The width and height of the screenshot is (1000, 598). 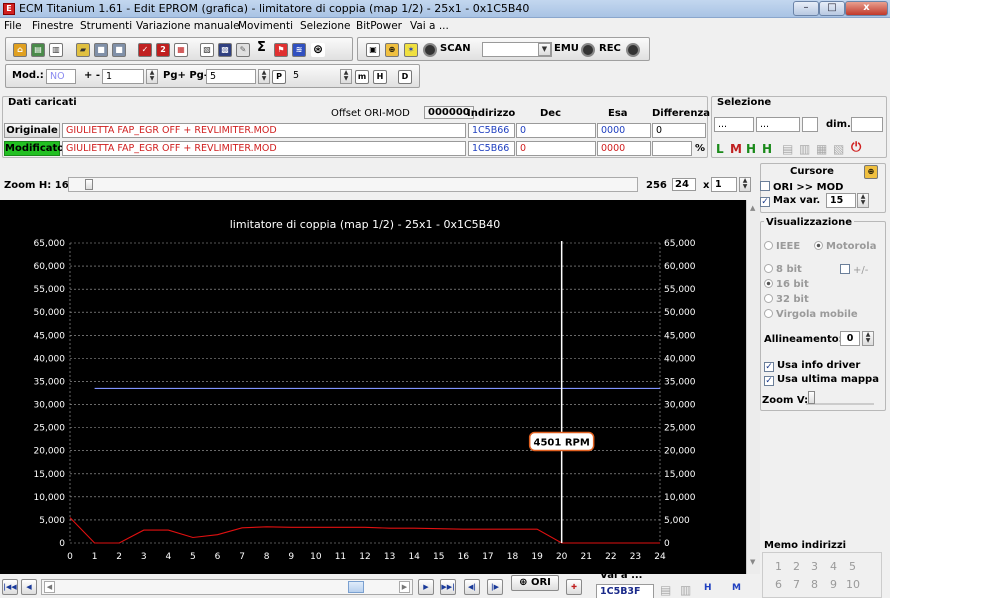 What do you see at coordinates (472, 587) in the screenshot?
I see `prev-map-icon: ◀|` at bounding box center [472, 587].